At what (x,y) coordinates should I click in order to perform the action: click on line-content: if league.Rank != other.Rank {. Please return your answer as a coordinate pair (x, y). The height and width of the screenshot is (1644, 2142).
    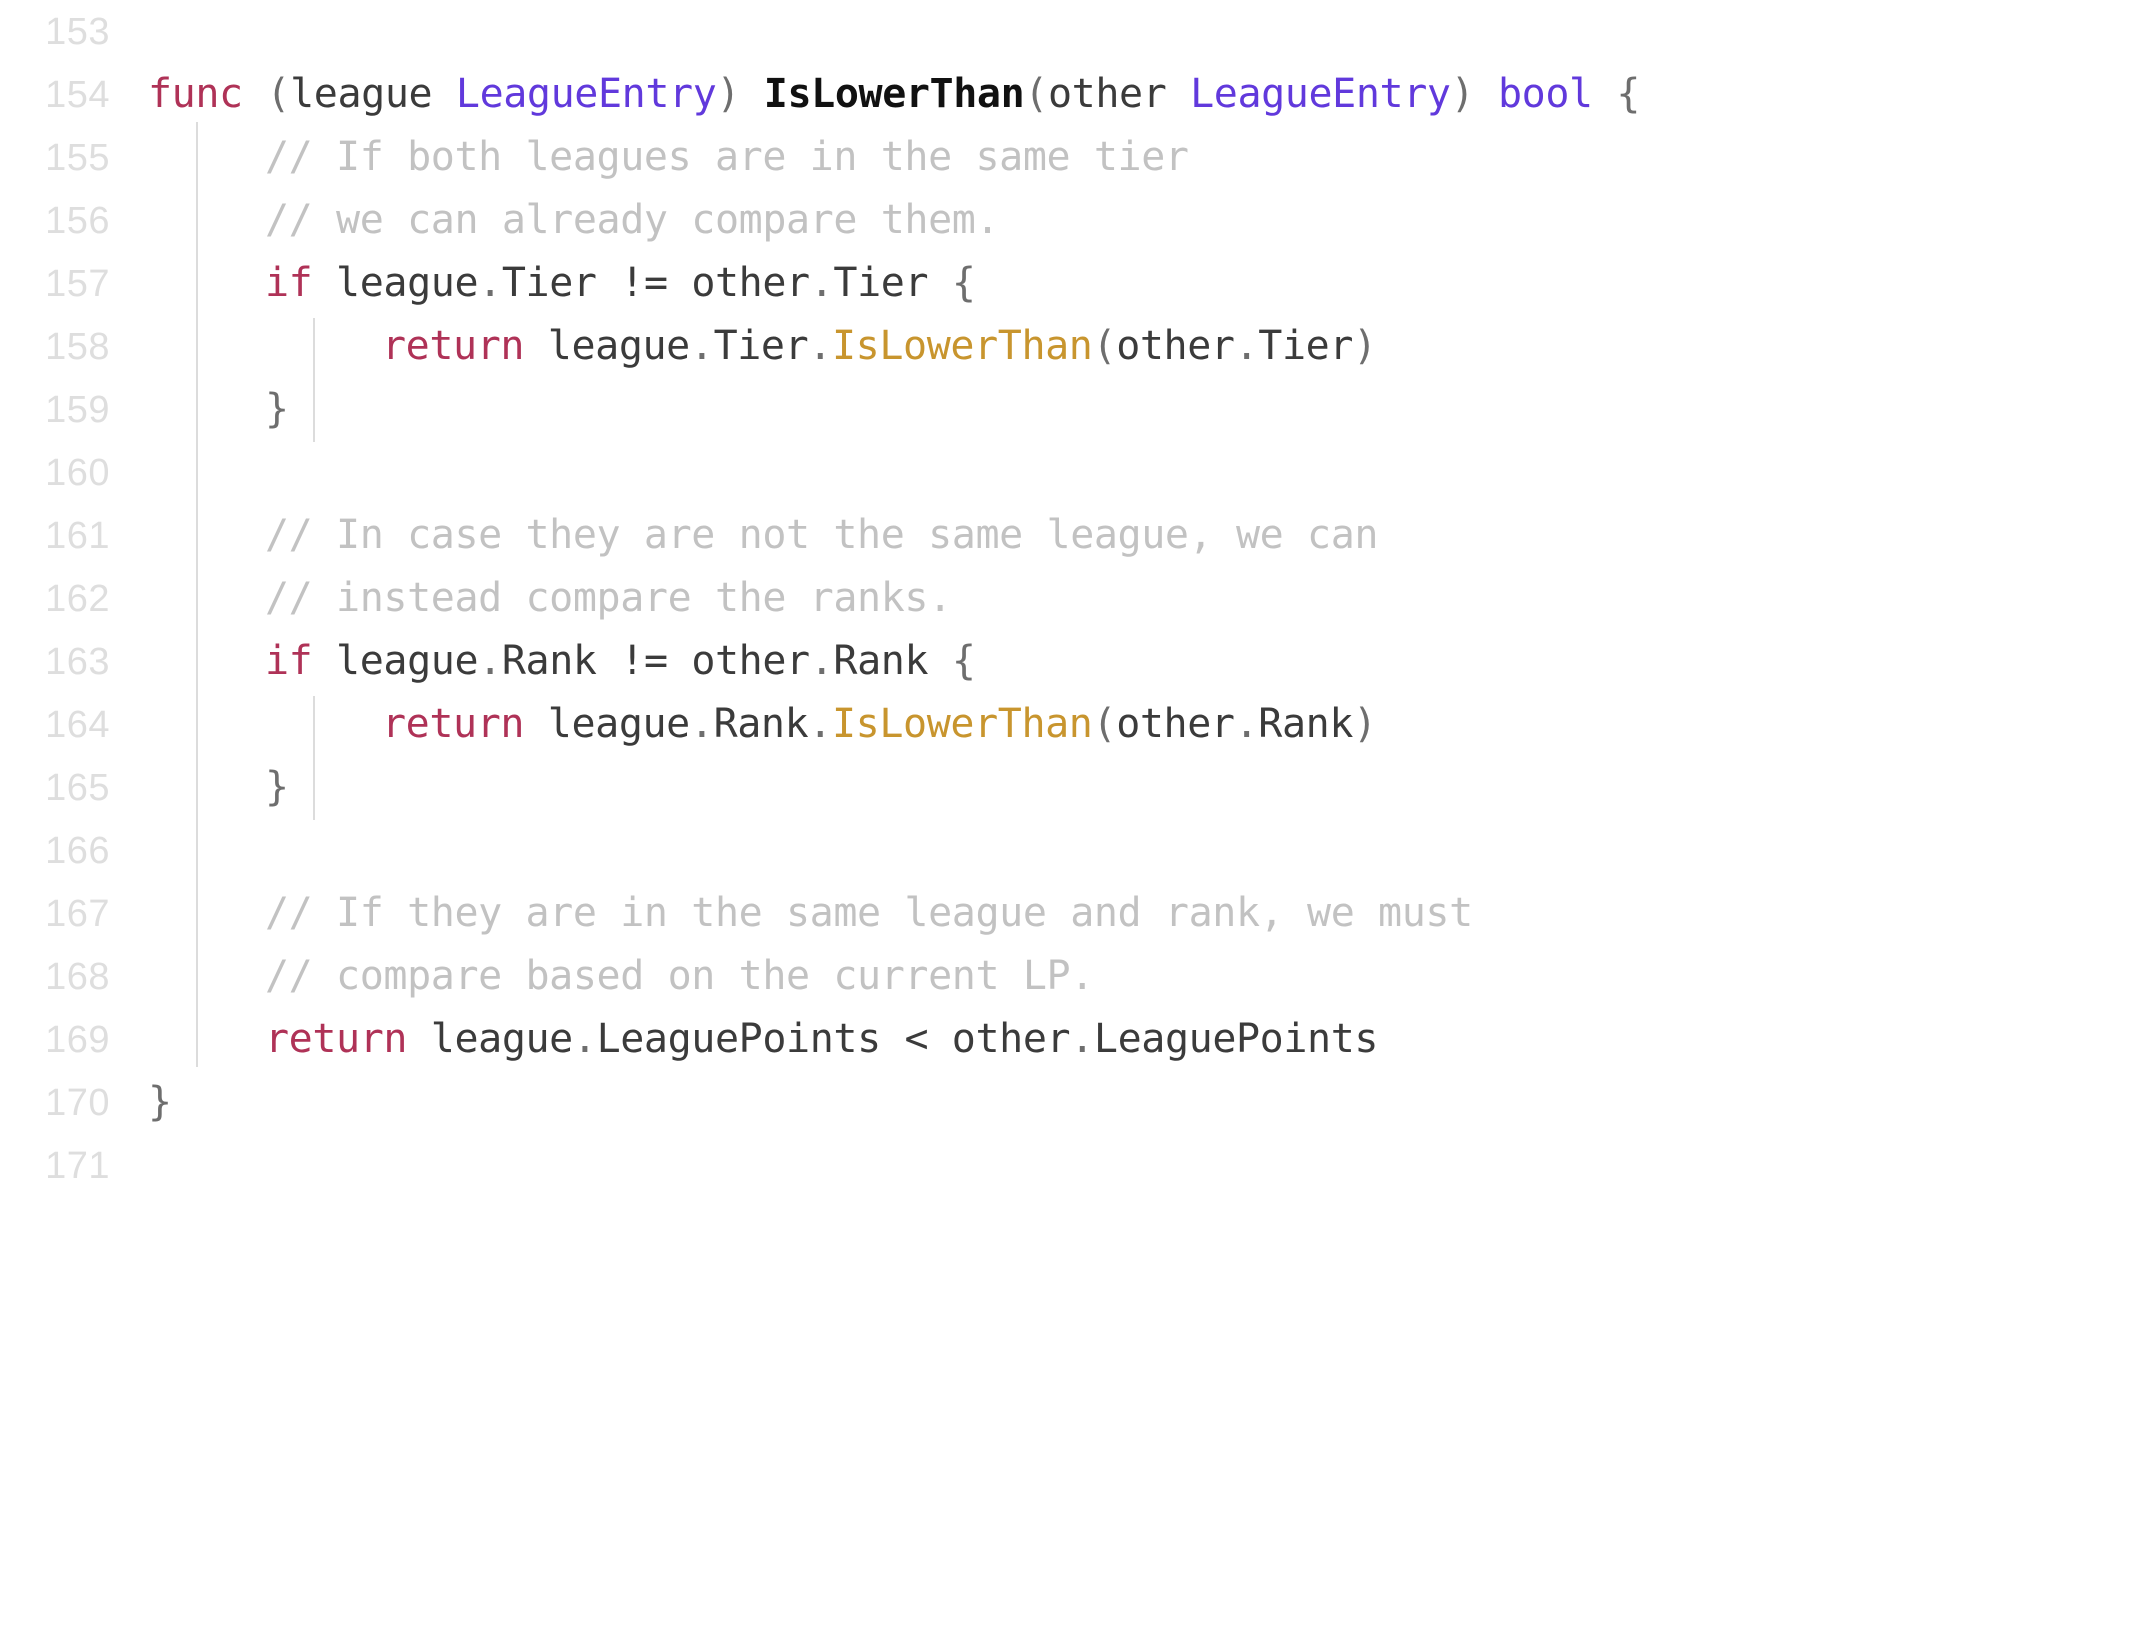
    Looking at the image, I should click on (1130, 661).